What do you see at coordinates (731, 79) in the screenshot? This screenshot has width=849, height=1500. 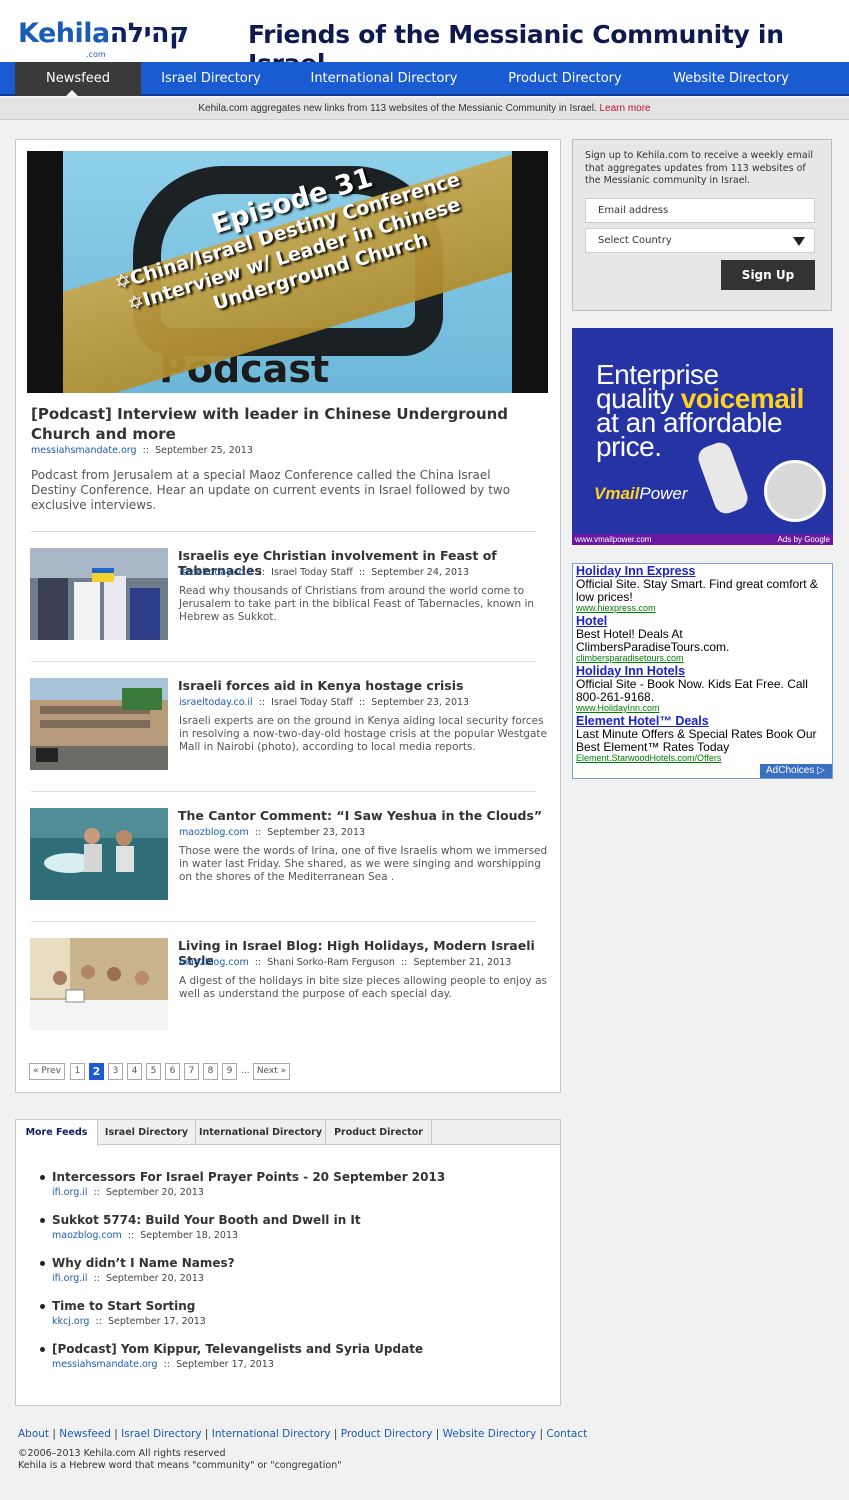 I see `nav-website-directory: Website Directory` at bounding box center [731, 79].